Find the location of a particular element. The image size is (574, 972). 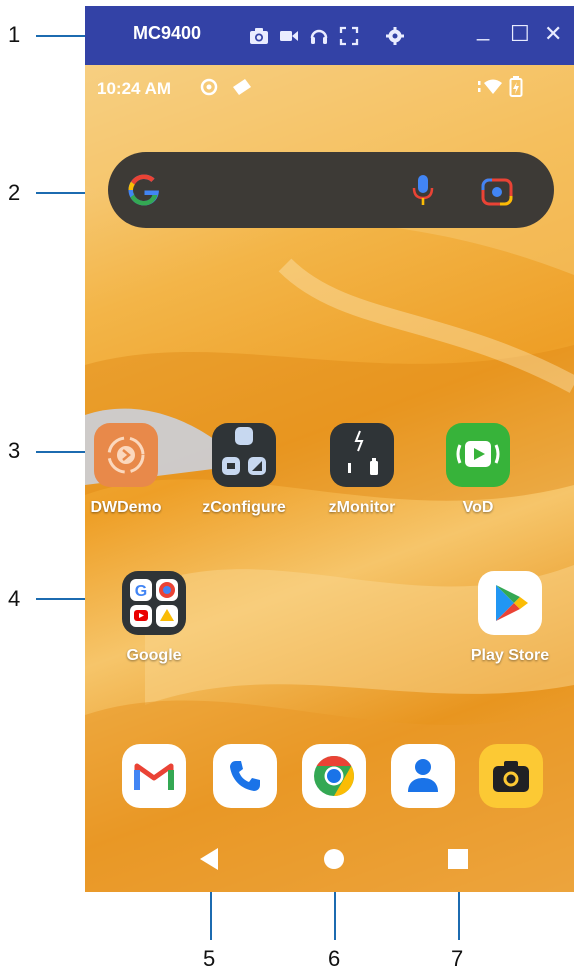

app-folder-google: G Google is located at coordinates (154, 618).